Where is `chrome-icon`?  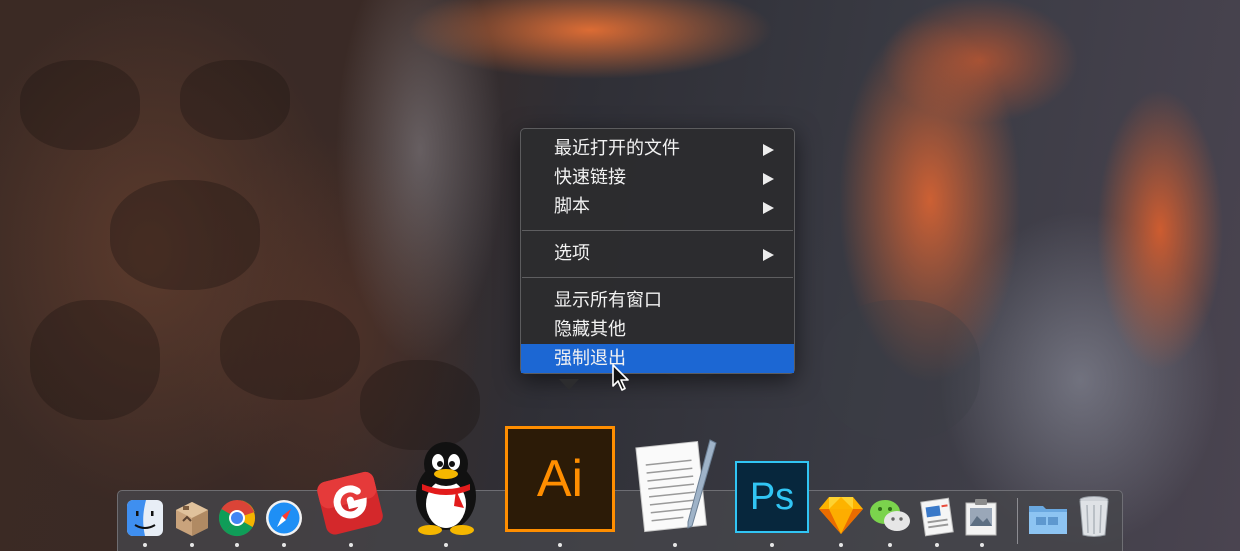 chrome-icon is located at coordinates (237, 518).